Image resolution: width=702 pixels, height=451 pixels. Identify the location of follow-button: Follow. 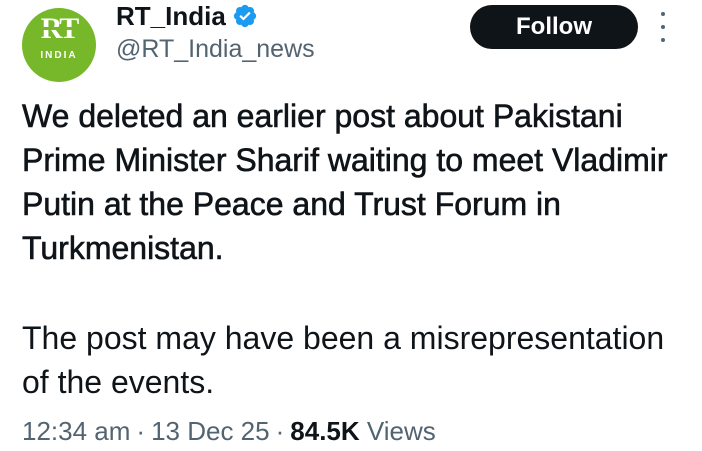
(554, 27).